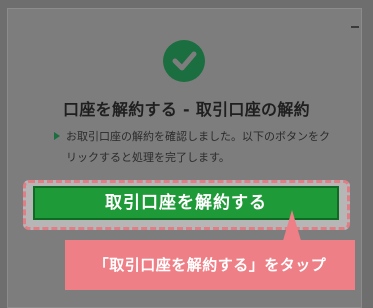  Describe the element at coordinates (210, 265) in the screenshot. I see `instruction-callout: 「取引口座を解約する」をタップ` at that location.